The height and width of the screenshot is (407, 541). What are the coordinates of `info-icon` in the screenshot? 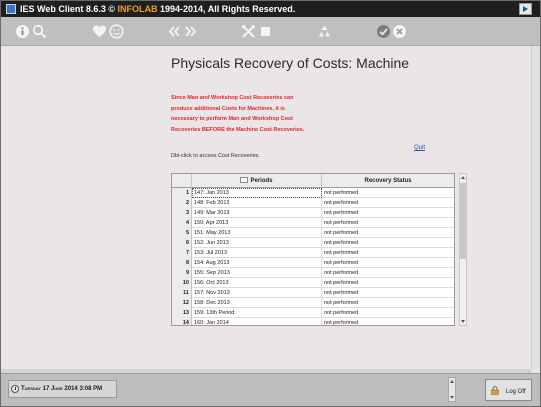 It's located at (22, 31).